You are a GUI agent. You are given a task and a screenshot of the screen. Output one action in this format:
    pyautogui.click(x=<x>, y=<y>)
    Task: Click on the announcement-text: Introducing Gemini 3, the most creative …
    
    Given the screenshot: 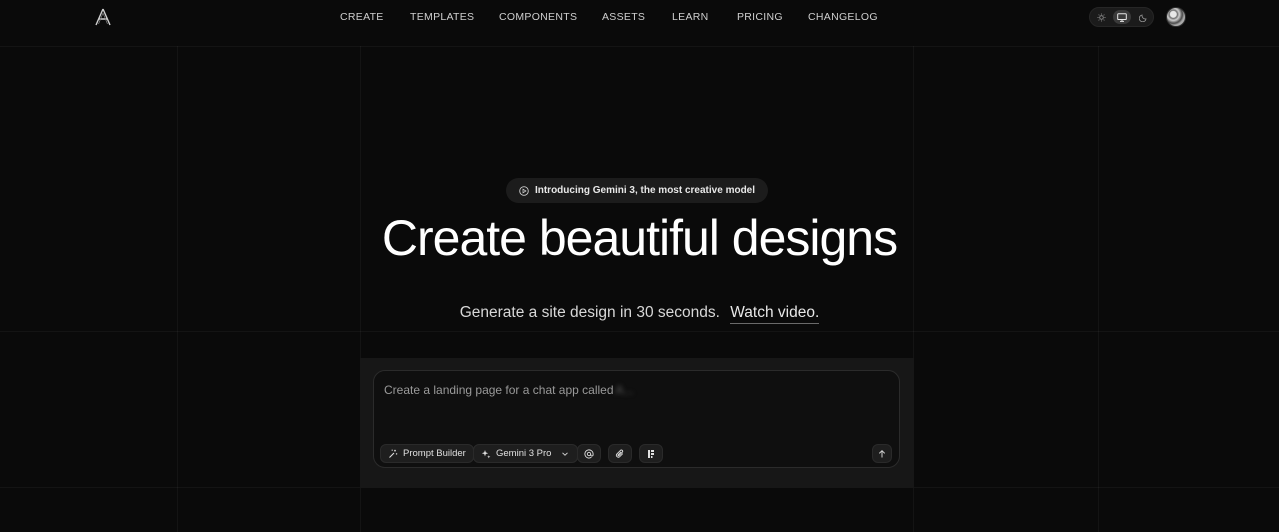 What is the action you would take?
    pyautogui.click(x=645, y=190)
    